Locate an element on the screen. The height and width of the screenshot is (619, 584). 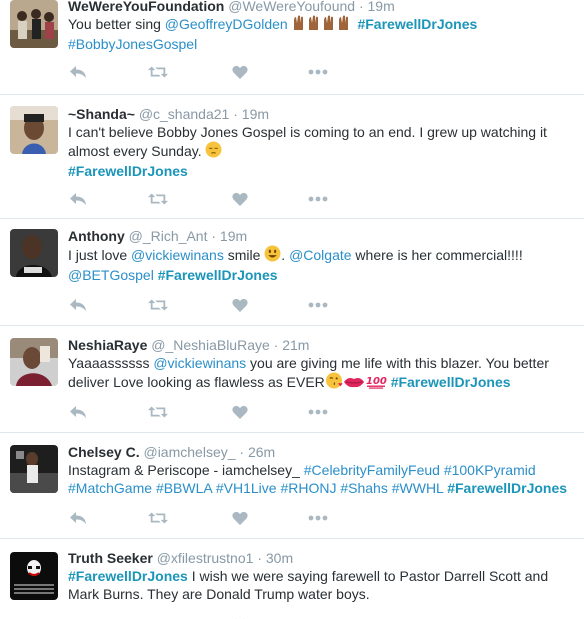
user-handle: @c_shanda21 is located at coordinates (184, 114).